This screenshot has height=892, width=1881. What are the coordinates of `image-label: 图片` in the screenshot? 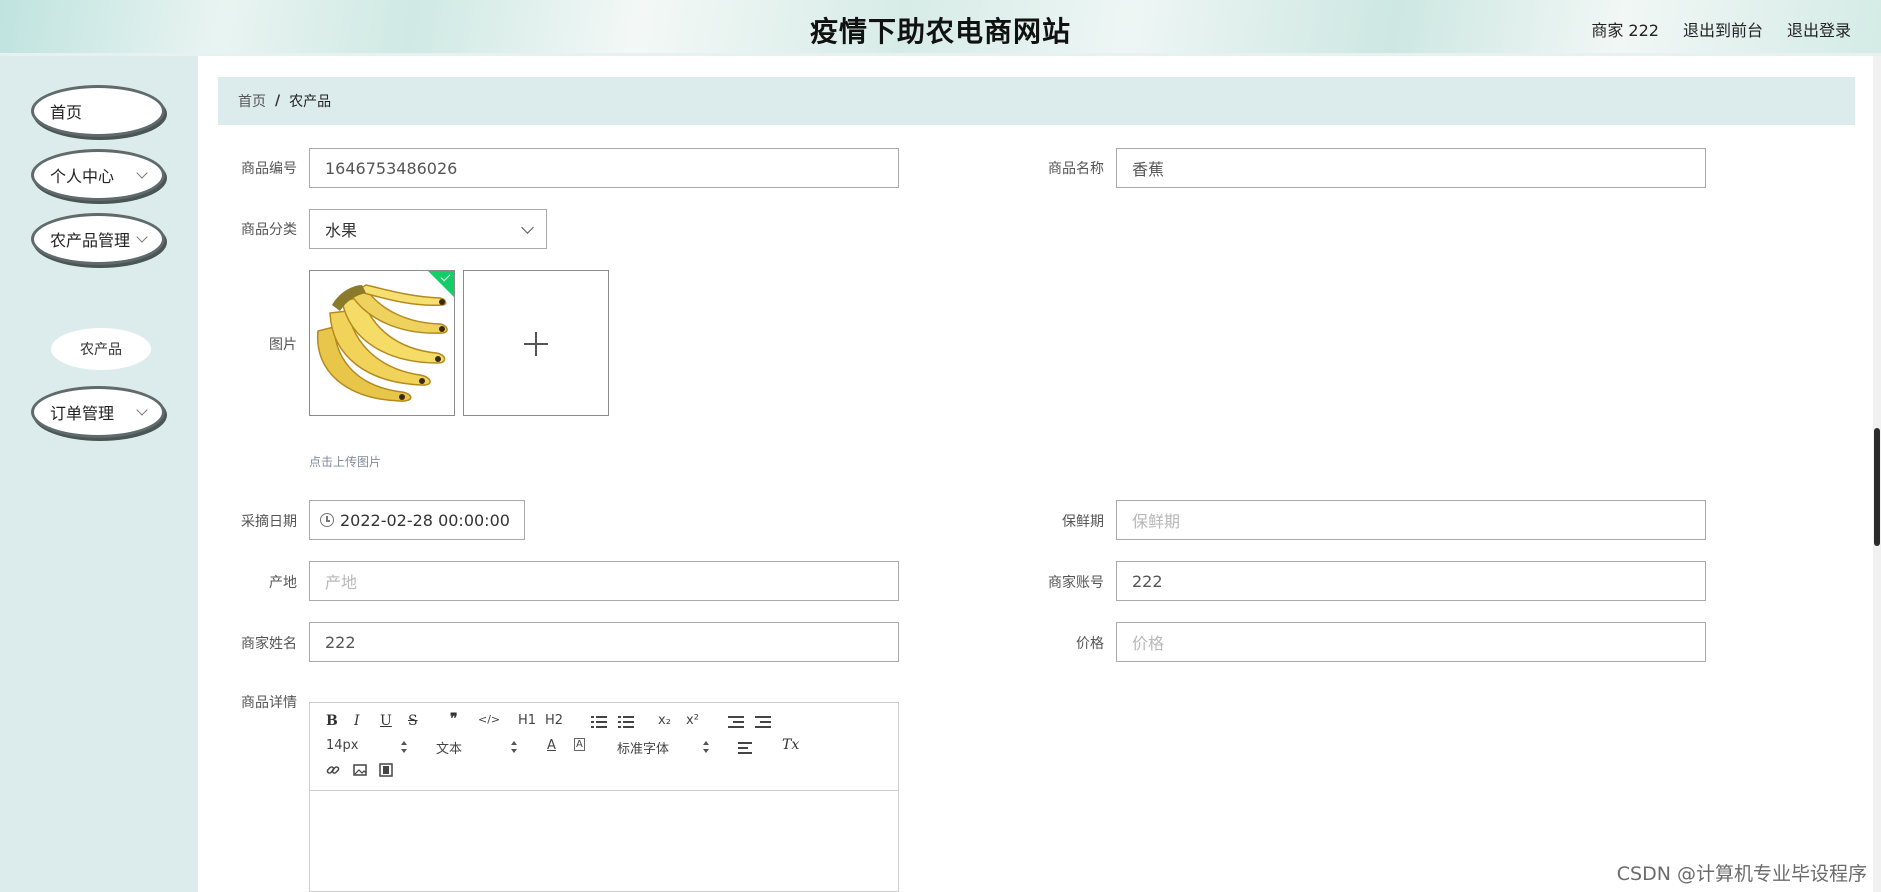 It's located at (283, 345).